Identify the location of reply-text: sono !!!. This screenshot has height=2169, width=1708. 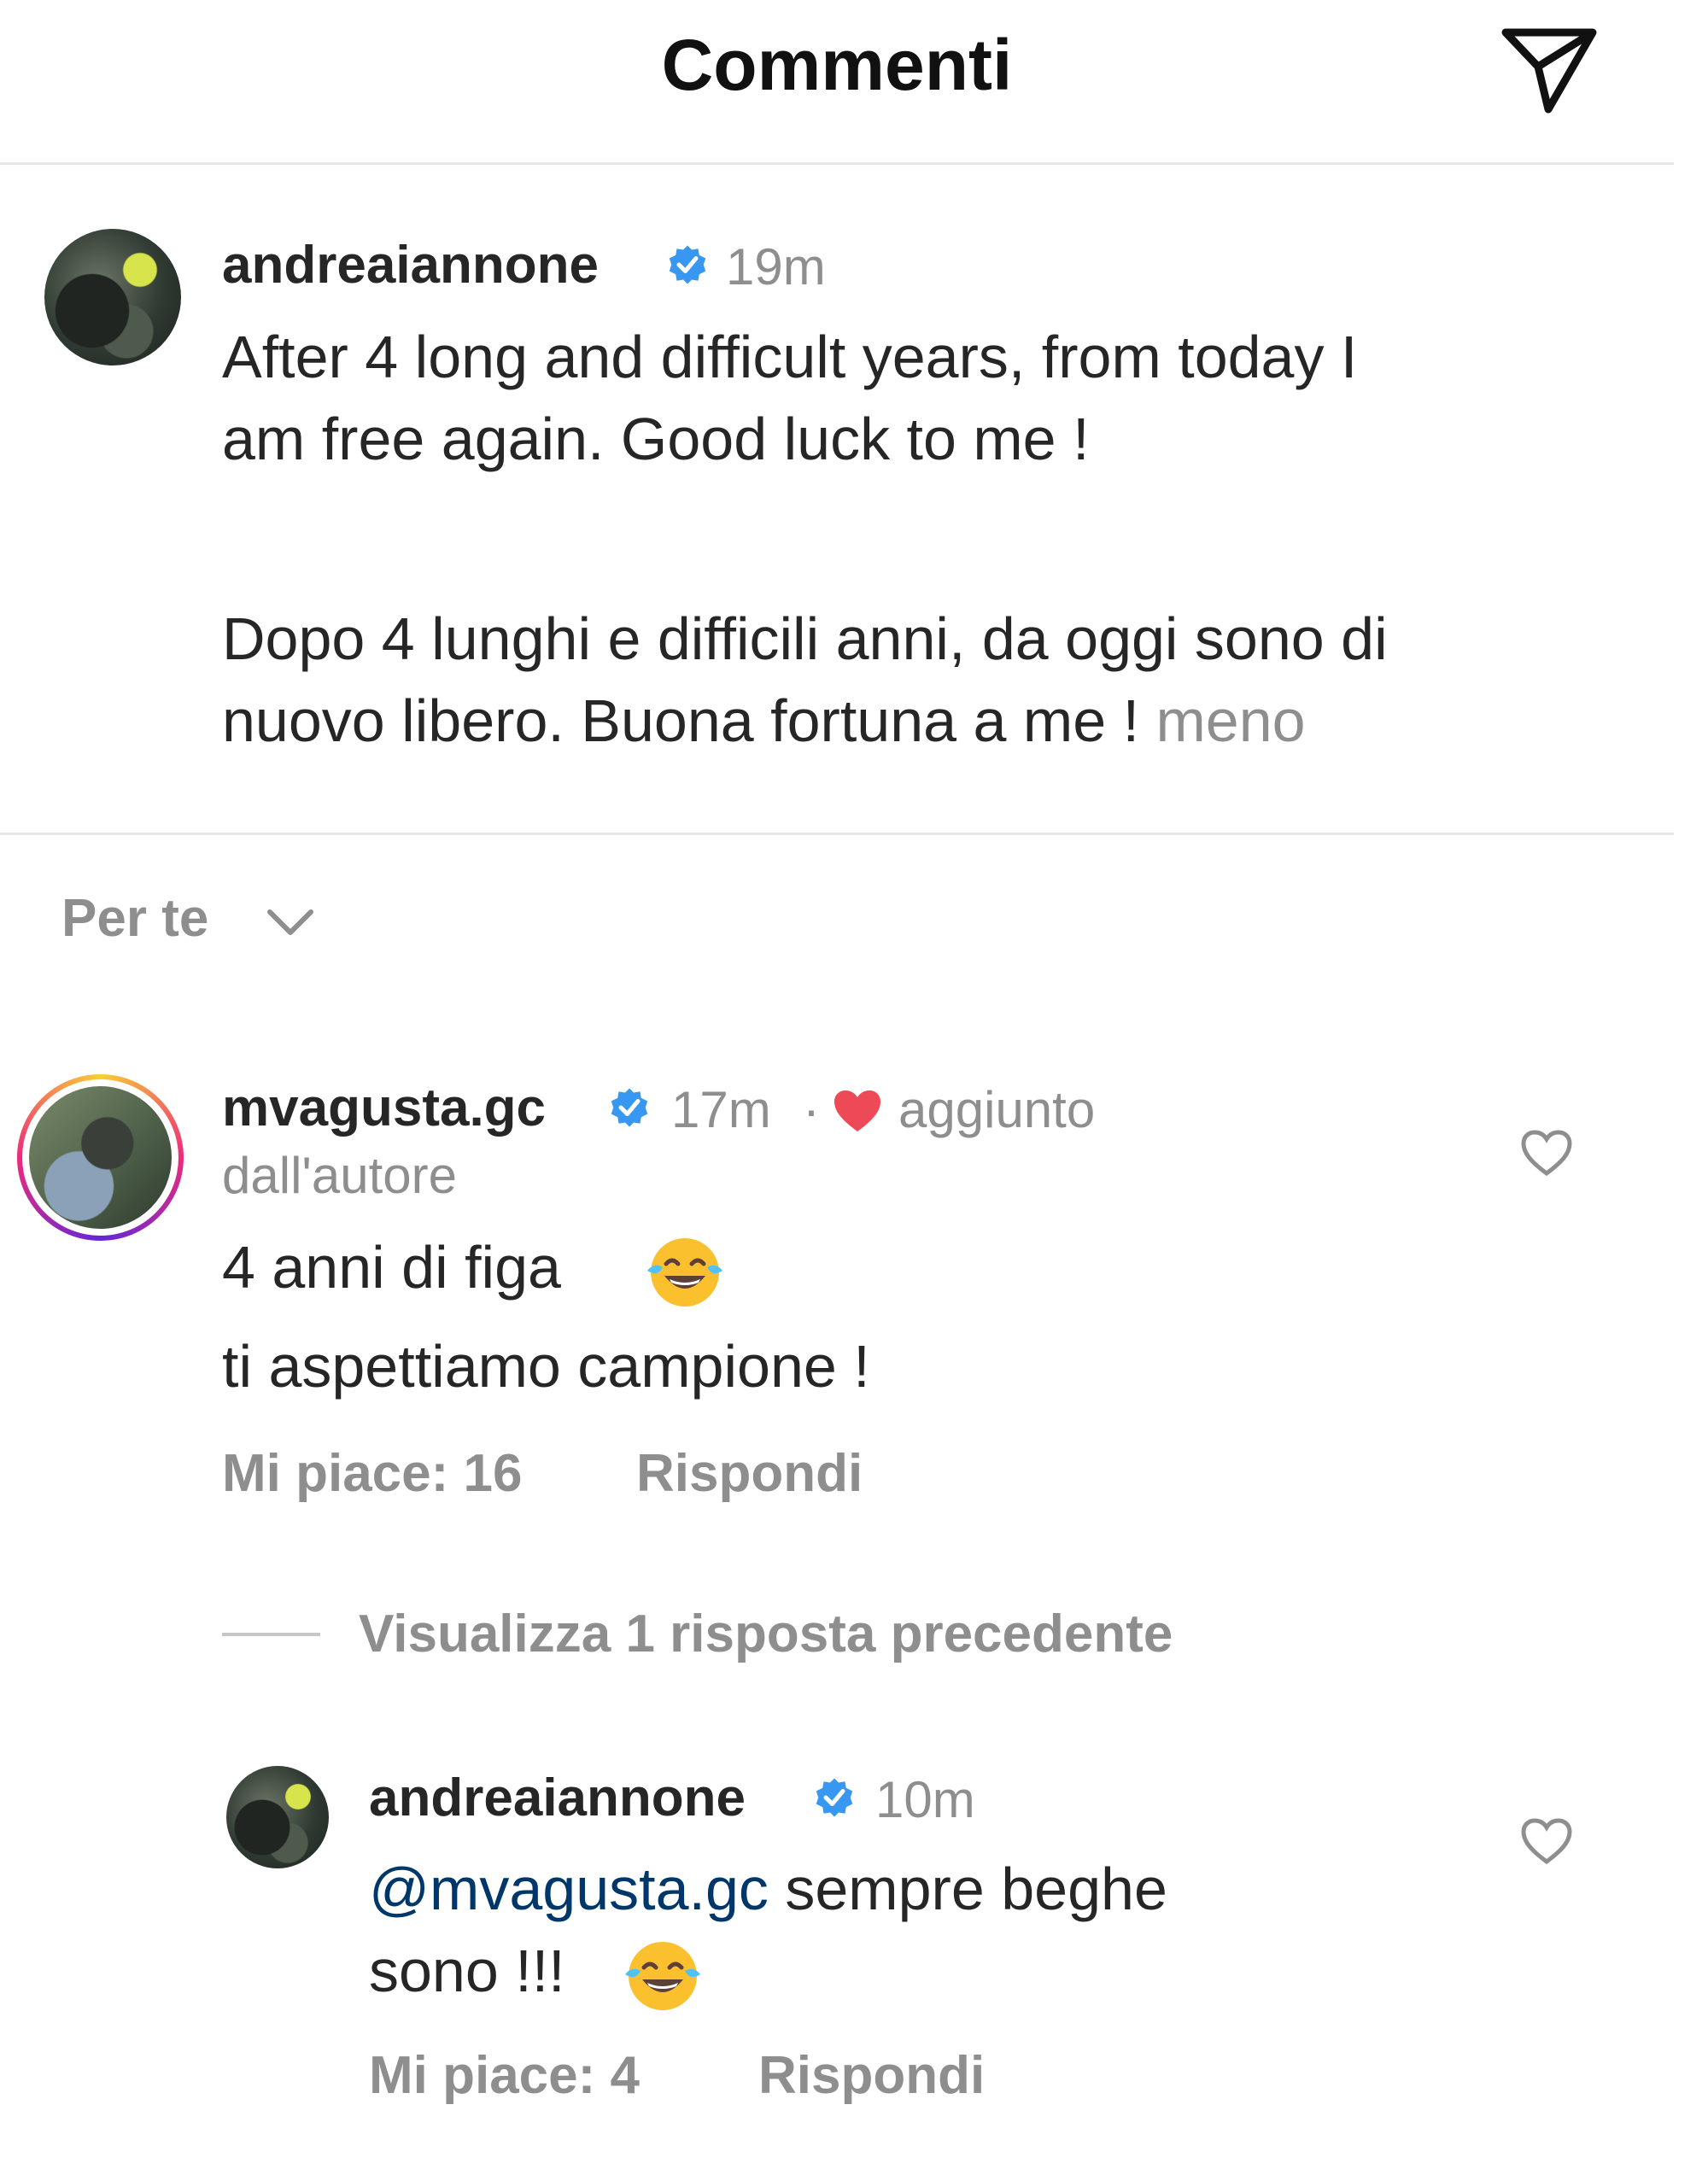
(467, 1971).